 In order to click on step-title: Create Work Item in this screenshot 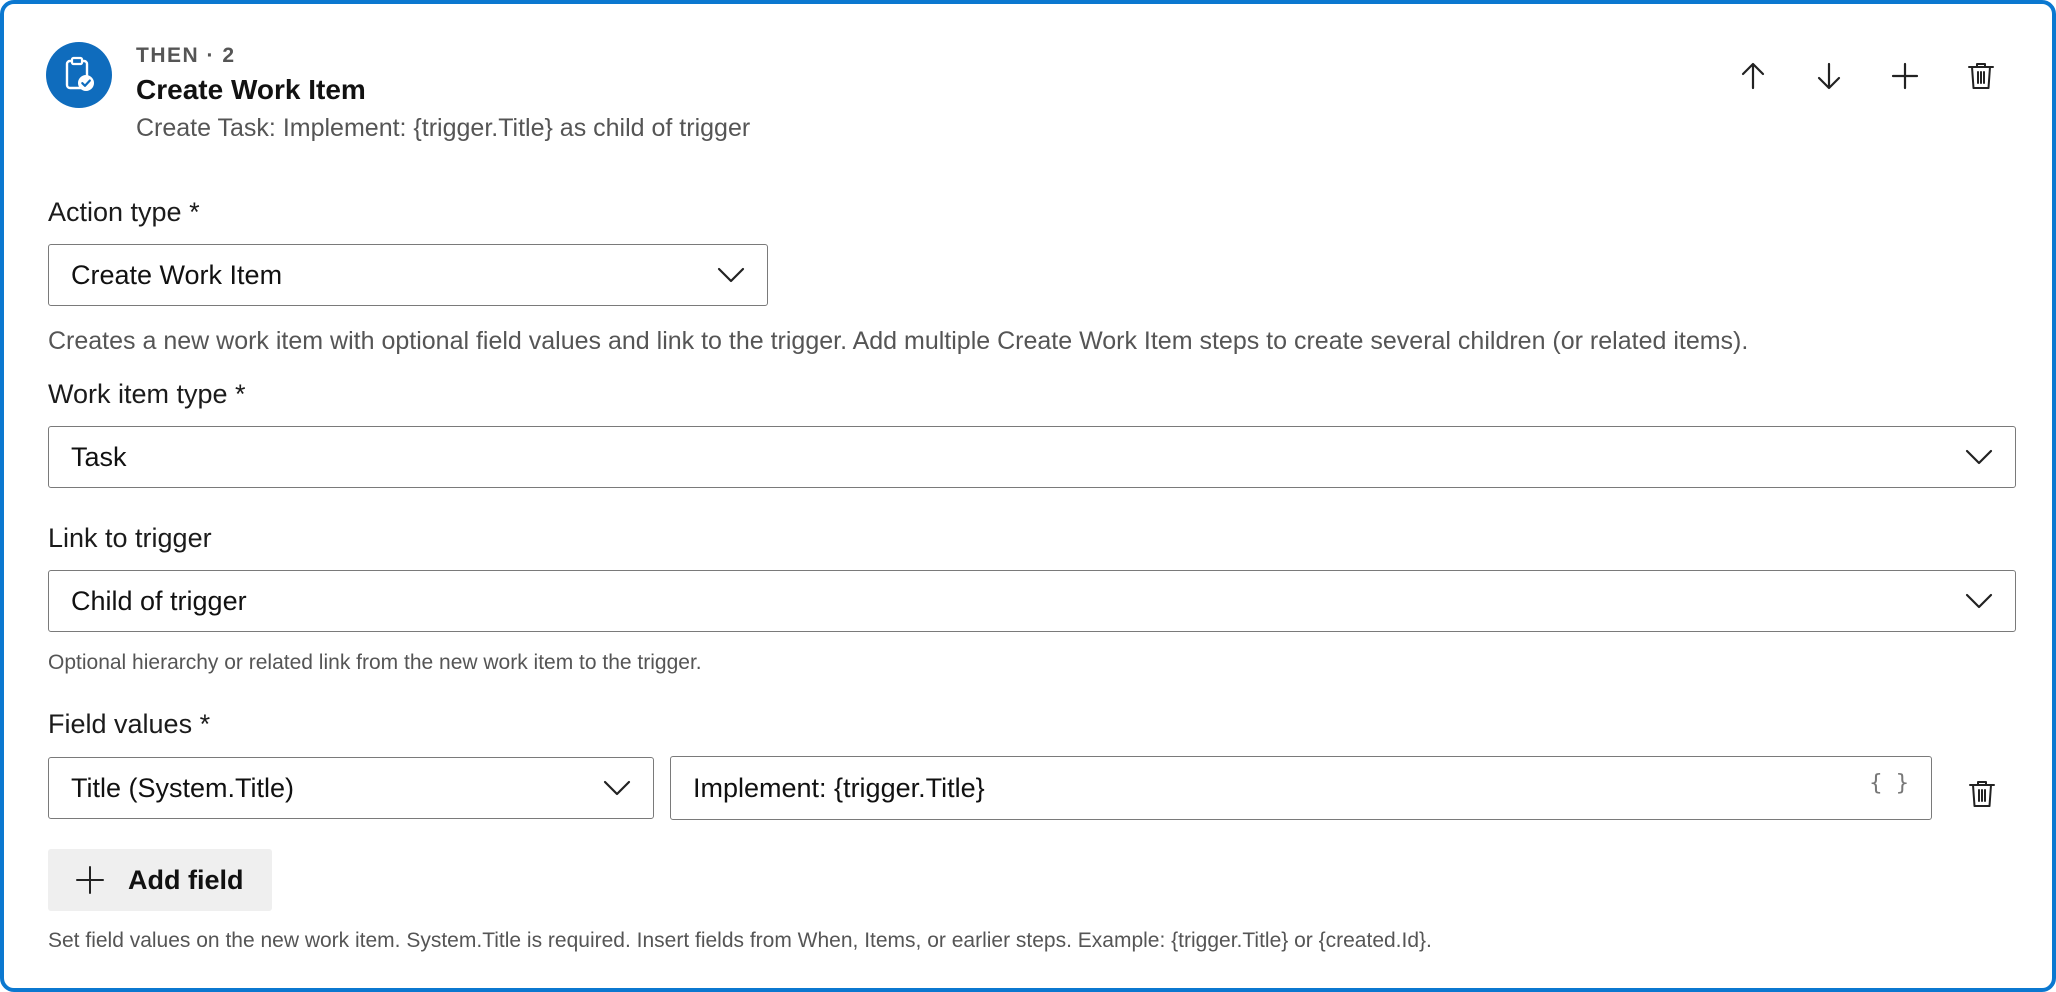, I will do `click(251, 89)`.